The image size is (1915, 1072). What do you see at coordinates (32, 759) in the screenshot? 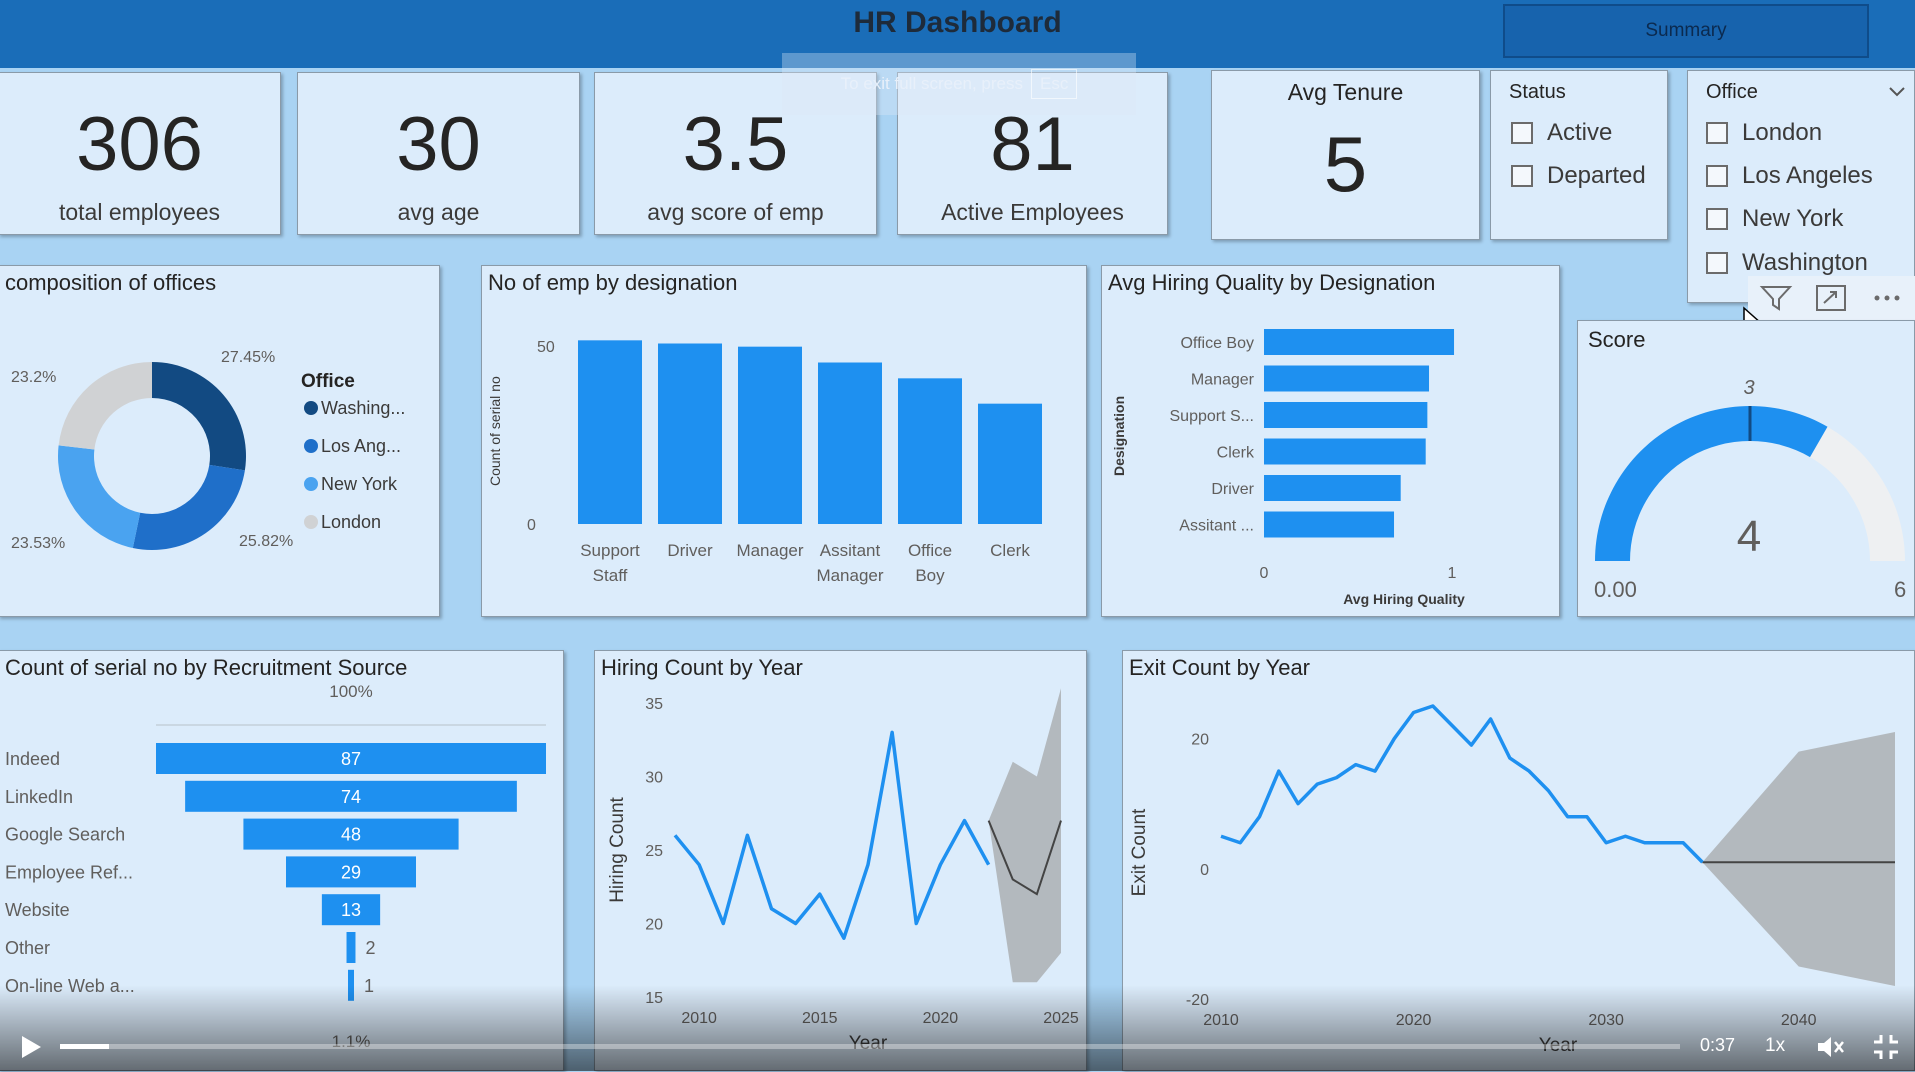
I see `funnel-category-label: Indeed` at bounding box center [32, 759].